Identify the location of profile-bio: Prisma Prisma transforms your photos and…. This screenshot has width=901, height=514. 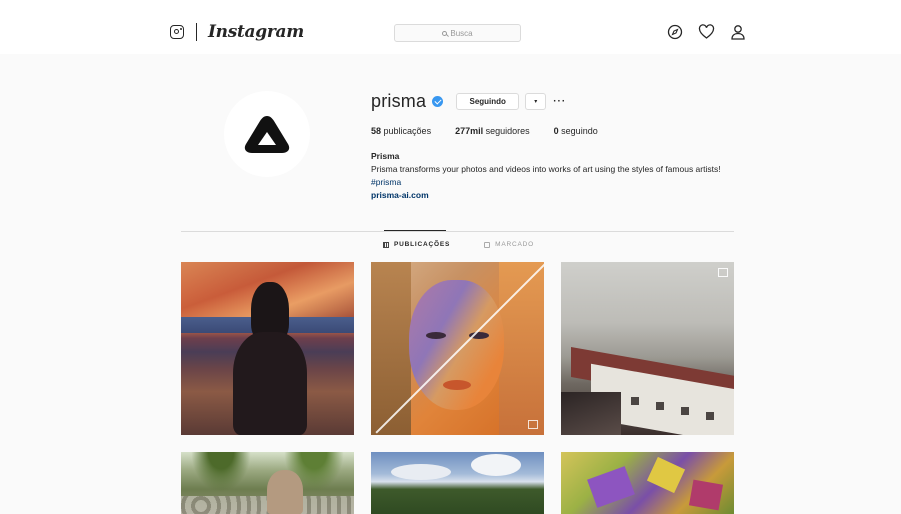
(556, 176).